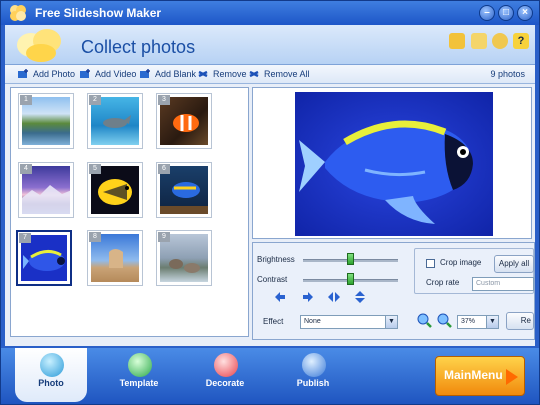 The image size is (540, 405). I want to click on zoom-value: 37%, so click(468, 321).